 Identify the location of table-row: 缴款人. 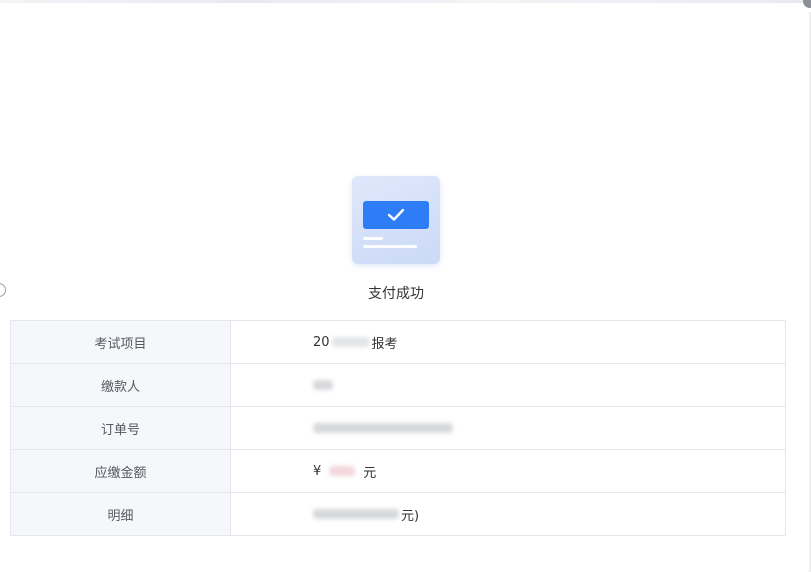
(398, 385).